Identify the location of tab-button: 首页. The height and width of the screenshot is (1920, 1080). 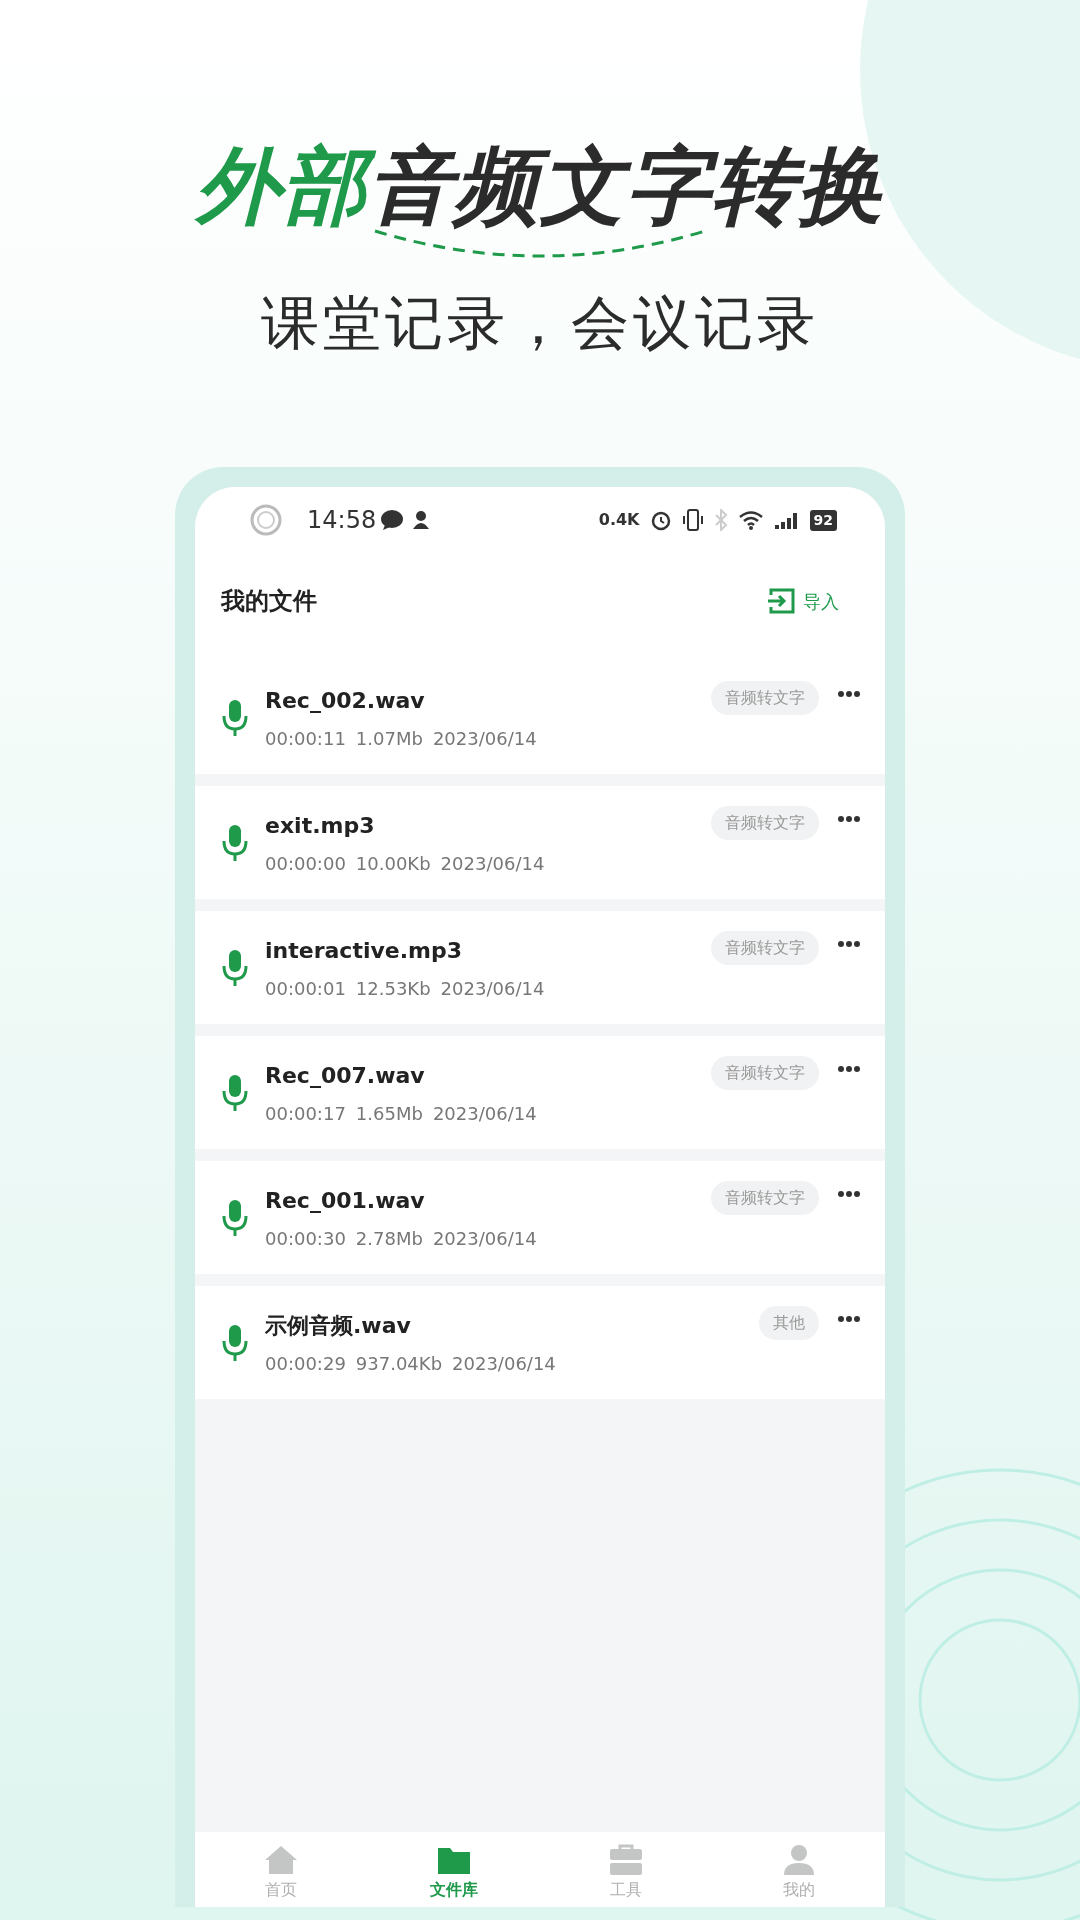
(281, 1870).